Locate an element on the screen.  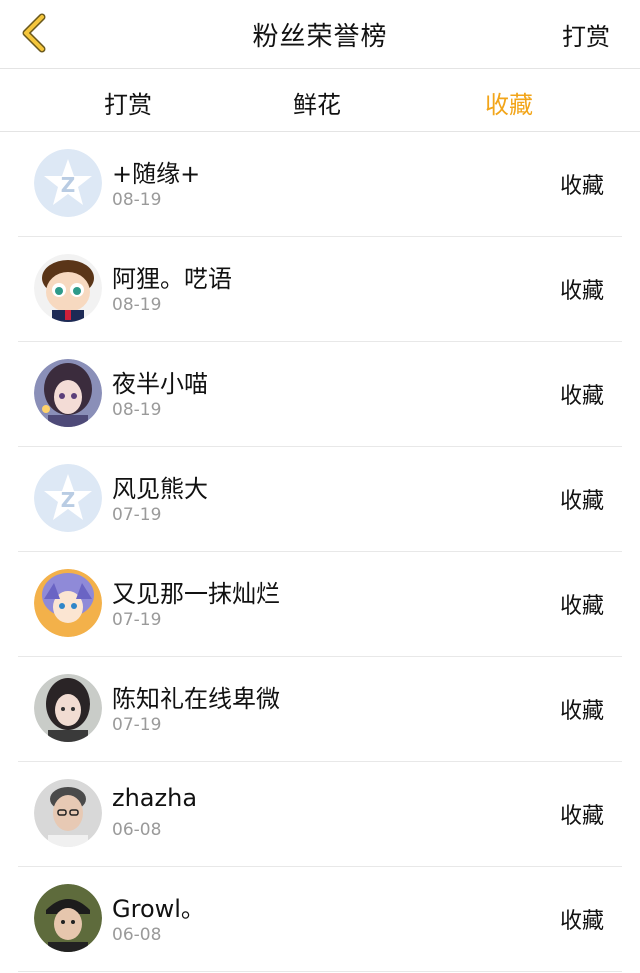
fan-name: 夜半小喵 is located at coordinates (160, 384).